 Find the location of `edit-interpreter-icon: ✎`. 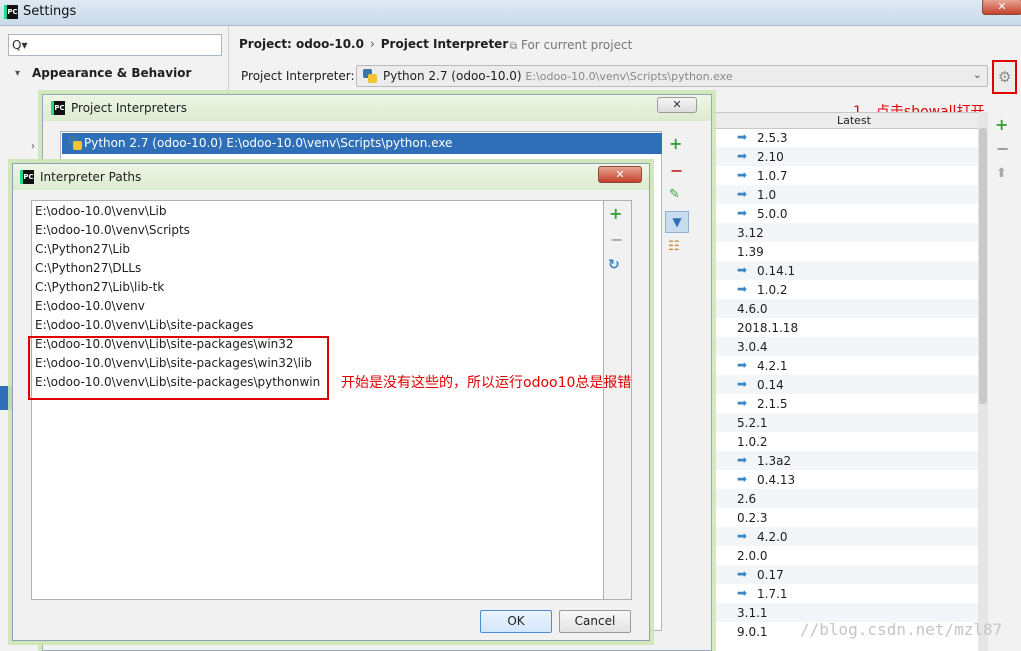

edit-interpreter-icon: ✎ is located at coordinates (674, 194).